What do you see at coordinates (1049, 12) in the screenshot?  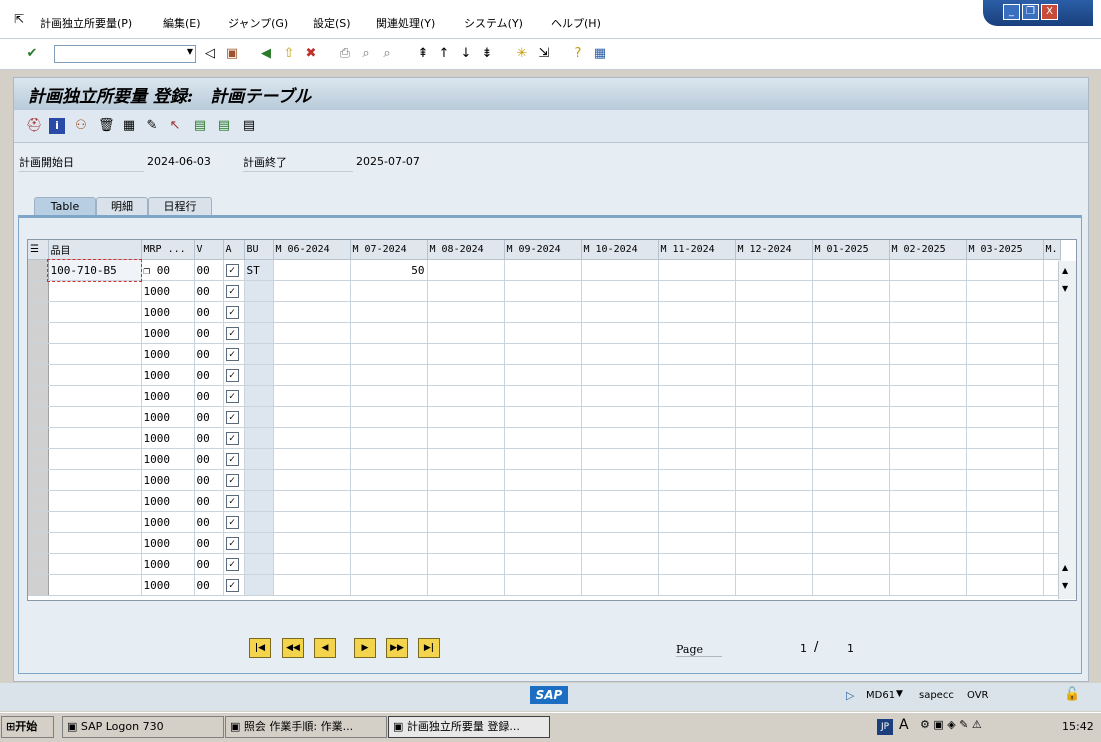 I see `close-button: X` at bounding box center [1049, 12].